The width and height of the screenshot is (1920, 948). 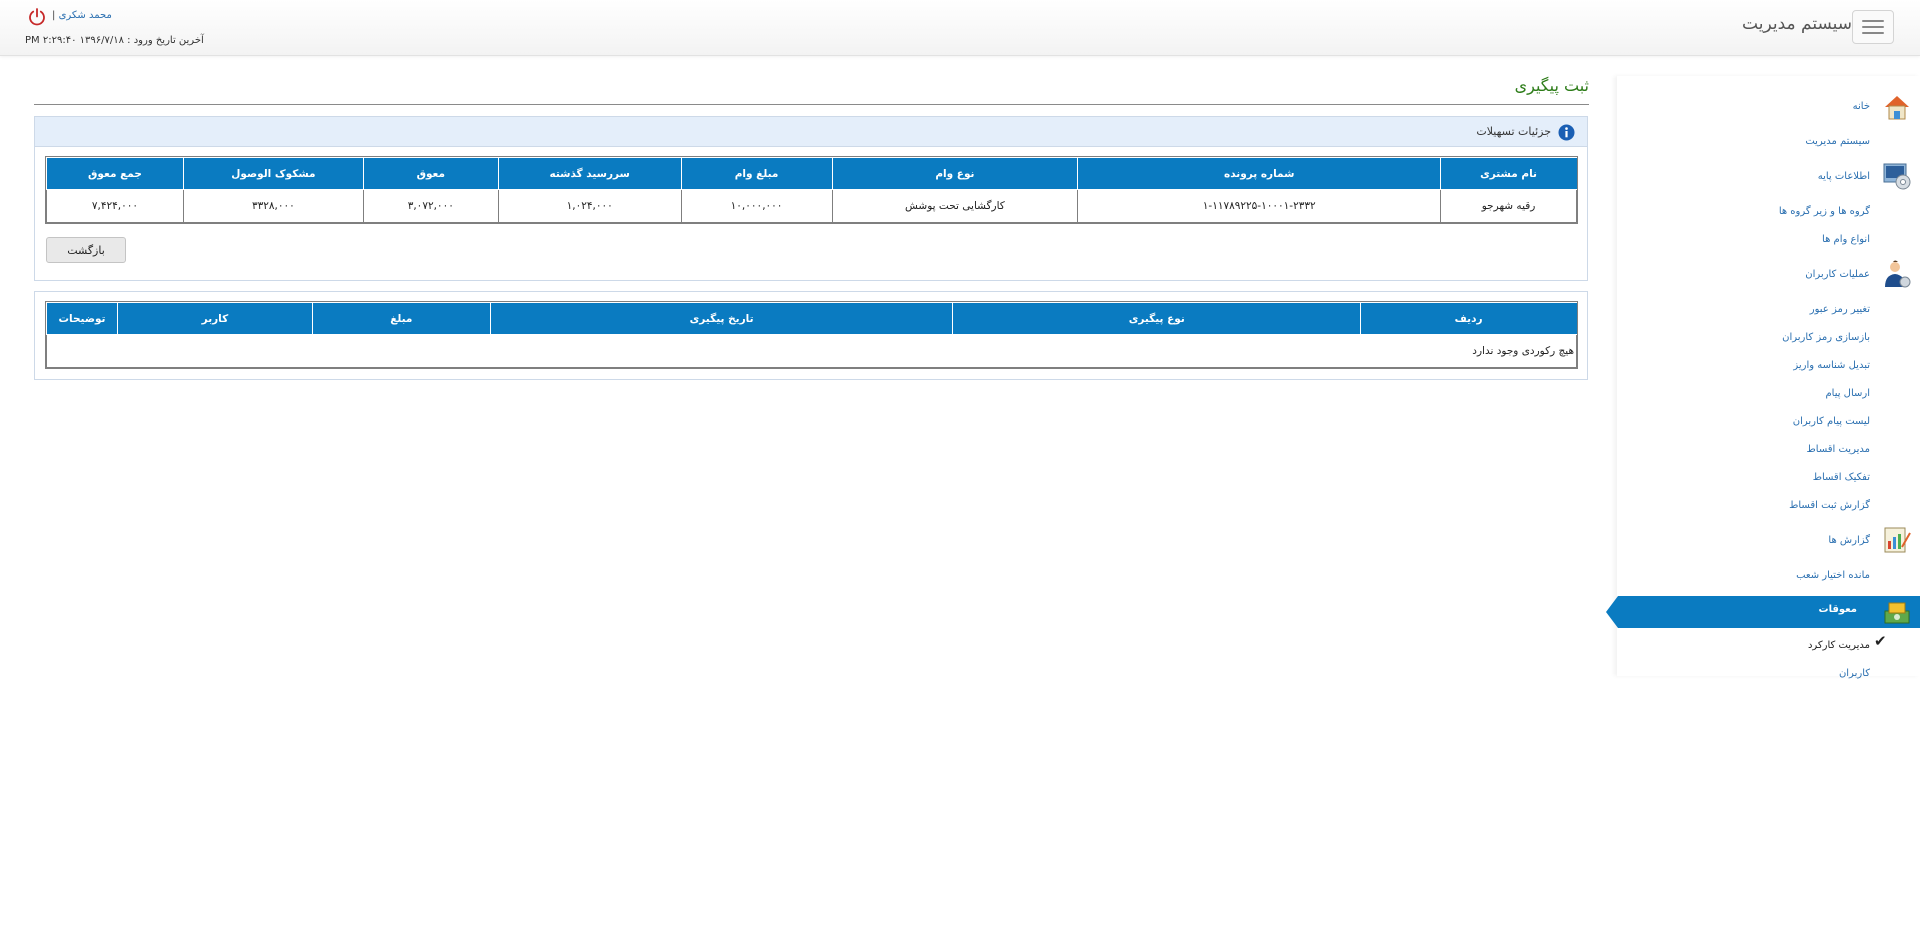 What do you see at coordinates (1566, 132) in the screenshot?
I see `info-icon` at bounding box center [1566, 132].